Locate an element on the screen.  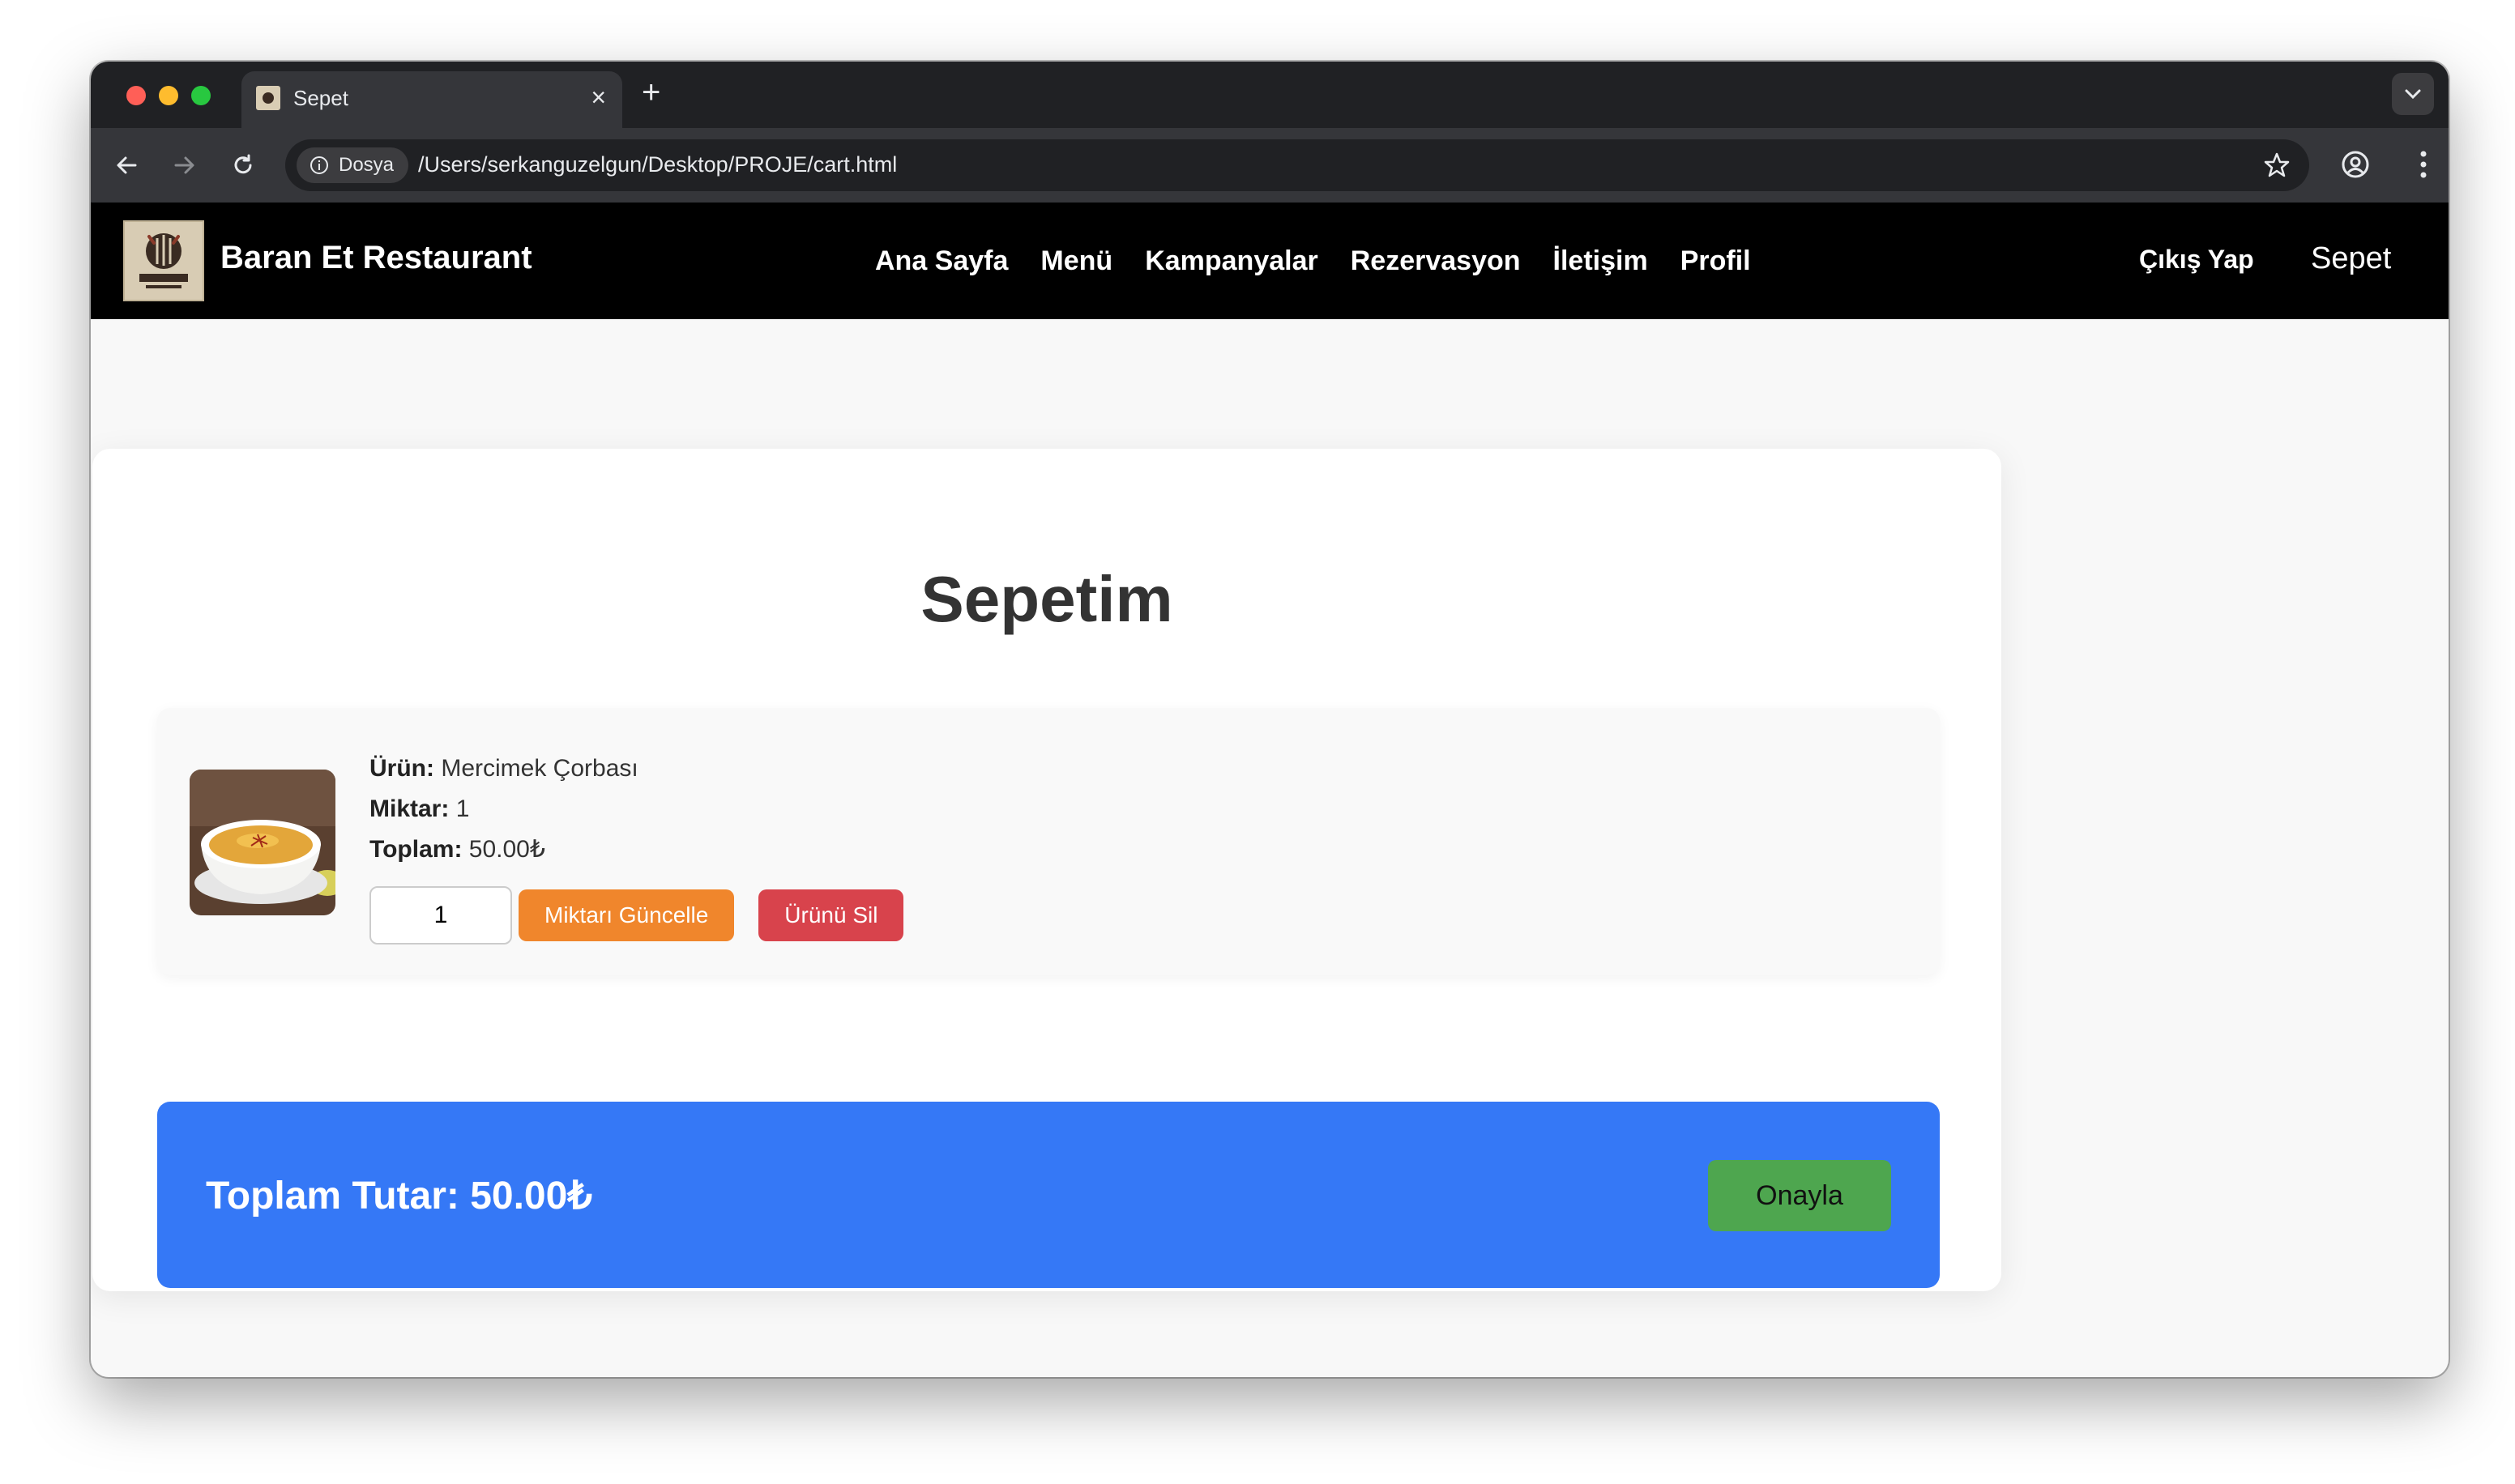
cart-link: Sepet is located at coordinates (2351, 258).